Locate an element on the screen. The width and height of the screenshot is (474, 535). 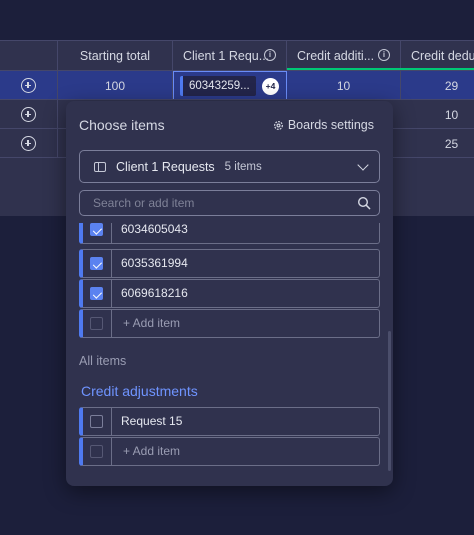
board-name: Client 1 Requests is located at coordinates (165, 166).